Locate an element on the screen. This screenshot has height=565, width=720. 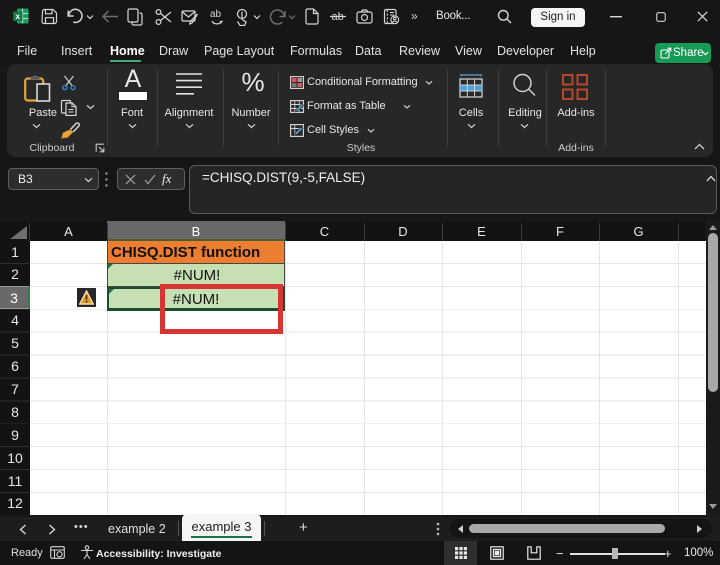
svg-text: x is located at coordinates (17, 16).